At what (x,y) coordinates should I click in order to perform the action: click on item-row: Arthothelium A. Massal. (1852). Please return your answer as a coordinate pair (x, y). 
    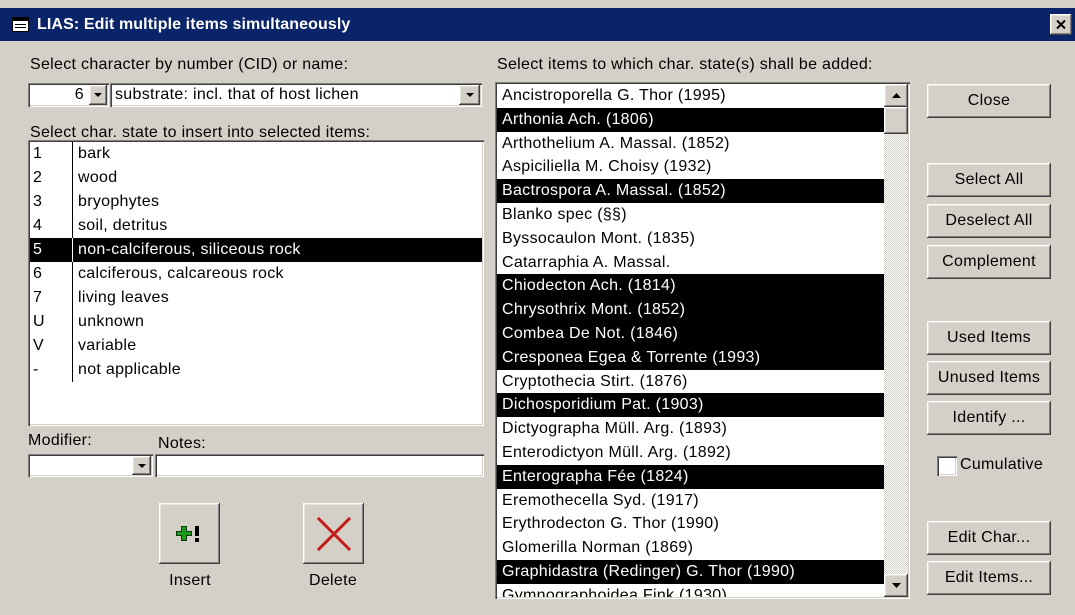
    Looking at the image, I should click on (690, 144).